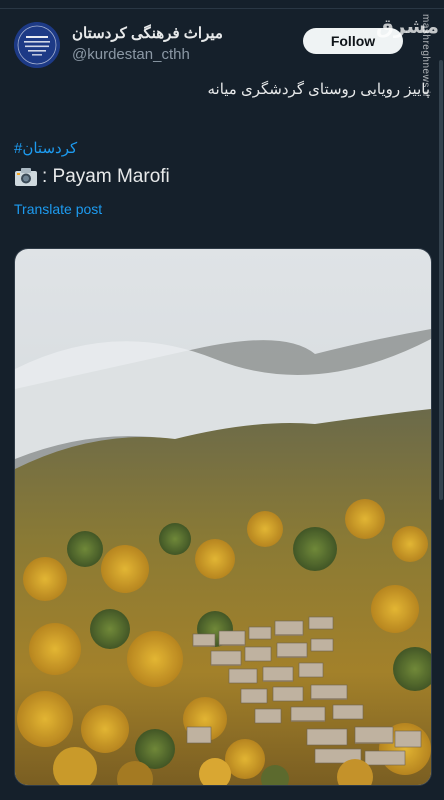  I want to click on avatar, so click(37, 45).